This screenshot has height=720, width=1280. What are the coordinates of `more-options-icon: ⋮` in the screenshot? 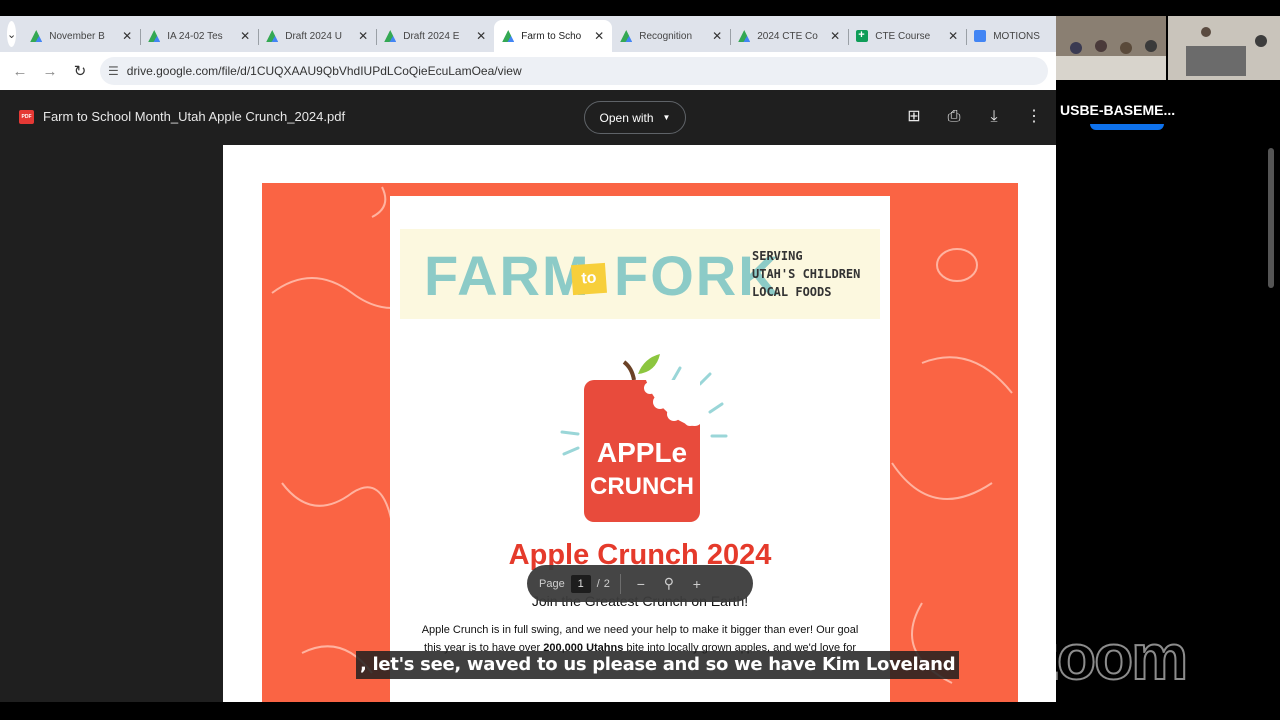 It's located at (1034, 117).